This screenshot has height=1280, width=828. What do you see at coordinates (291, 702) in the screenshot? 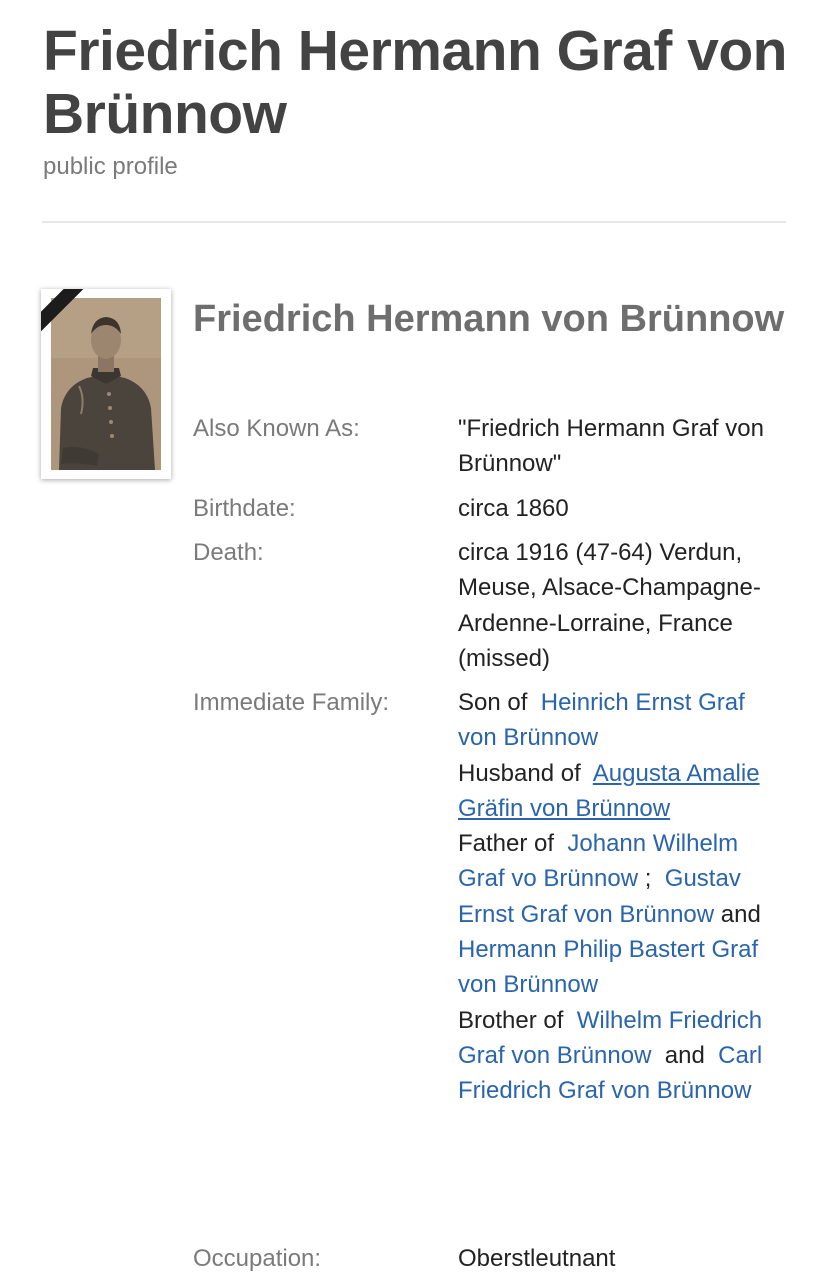
I see `family-label: Immediate Family:` at bounding box center [291, 702].